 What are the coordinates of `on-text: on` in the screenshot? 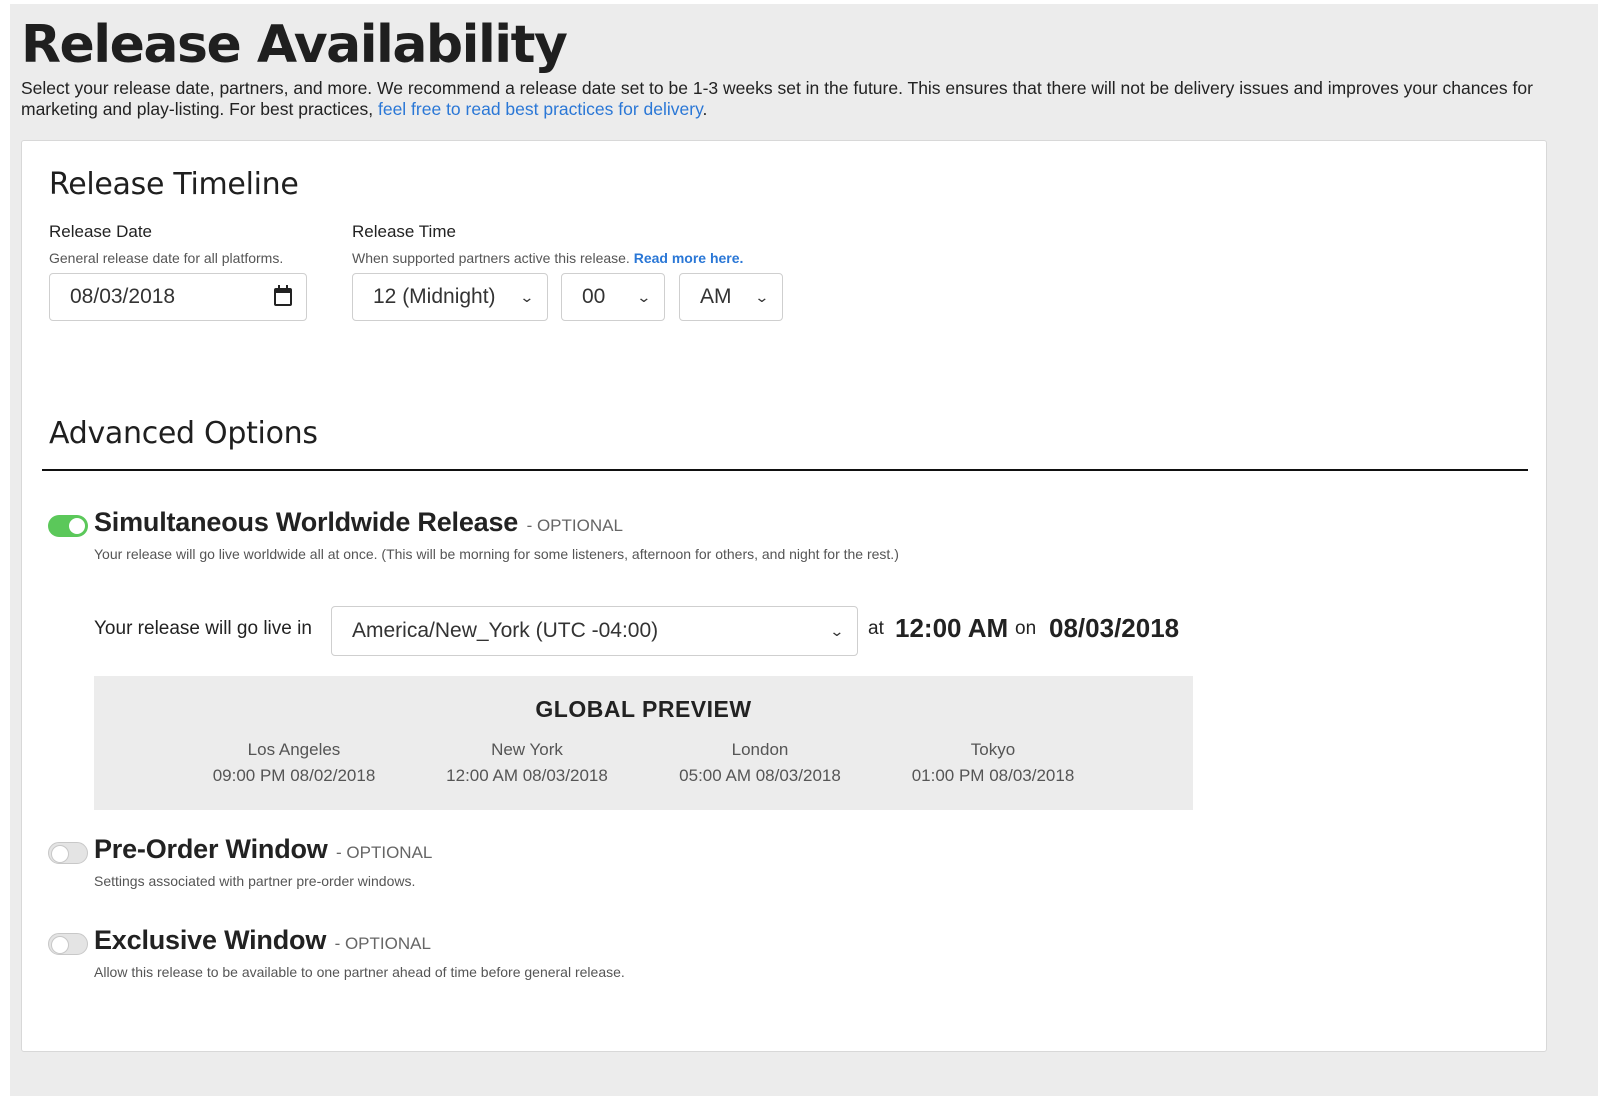 It's located at (1026, 628).